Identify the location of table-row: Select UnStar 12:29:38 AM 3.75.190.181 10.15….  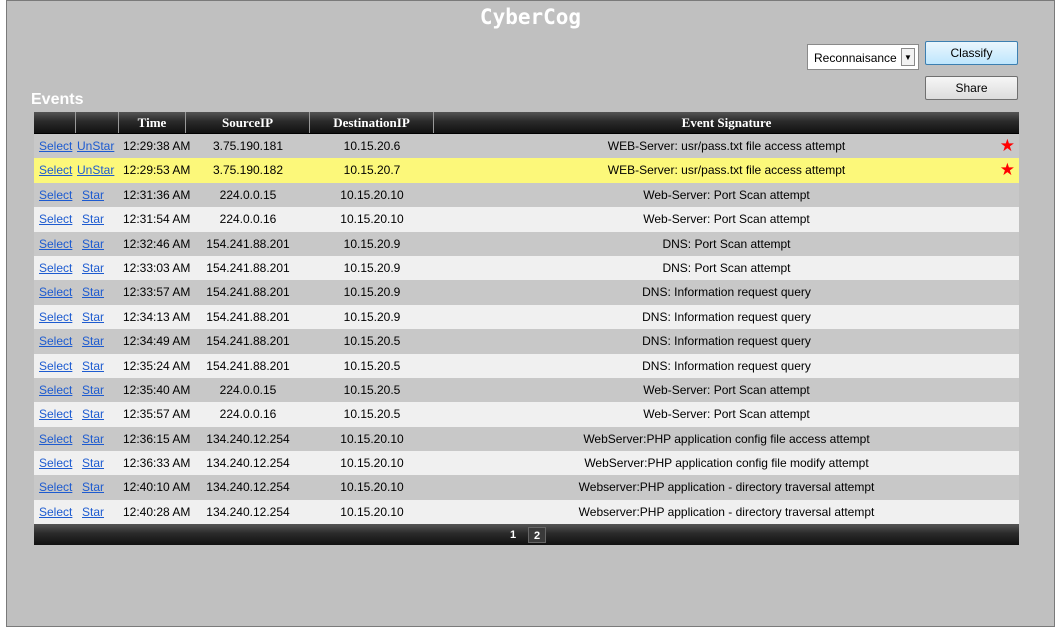
(526, 146).